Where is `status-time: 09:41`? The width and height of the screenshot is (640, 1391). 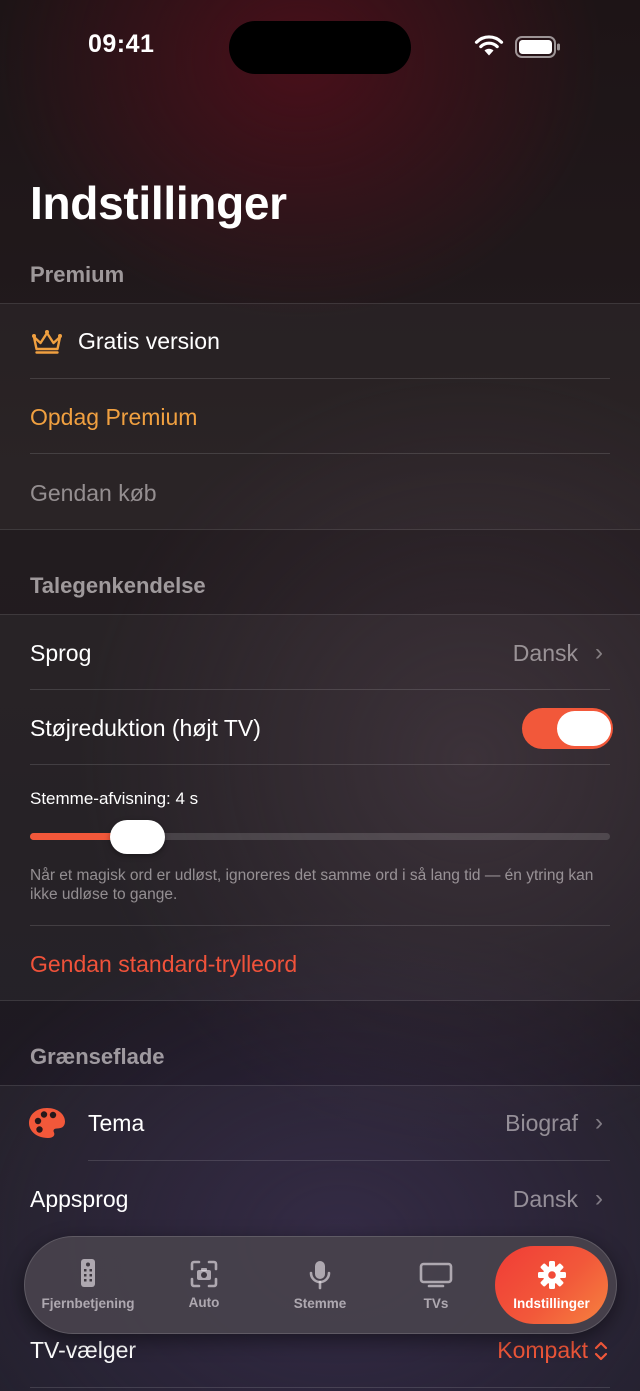 status-time: 09:41 is located at coordinates (121, 44).